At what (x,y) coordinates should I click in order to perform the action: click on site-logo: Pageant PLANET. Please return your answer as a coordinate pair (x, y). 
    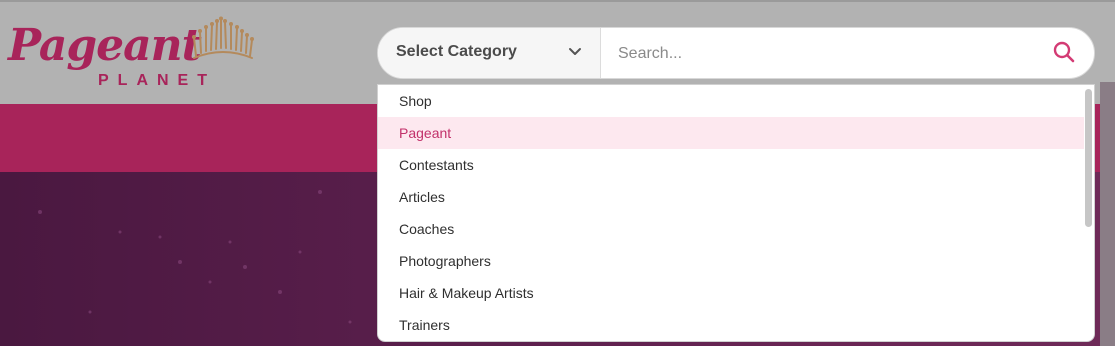
    Looking at the image, I should click on (136, 56).